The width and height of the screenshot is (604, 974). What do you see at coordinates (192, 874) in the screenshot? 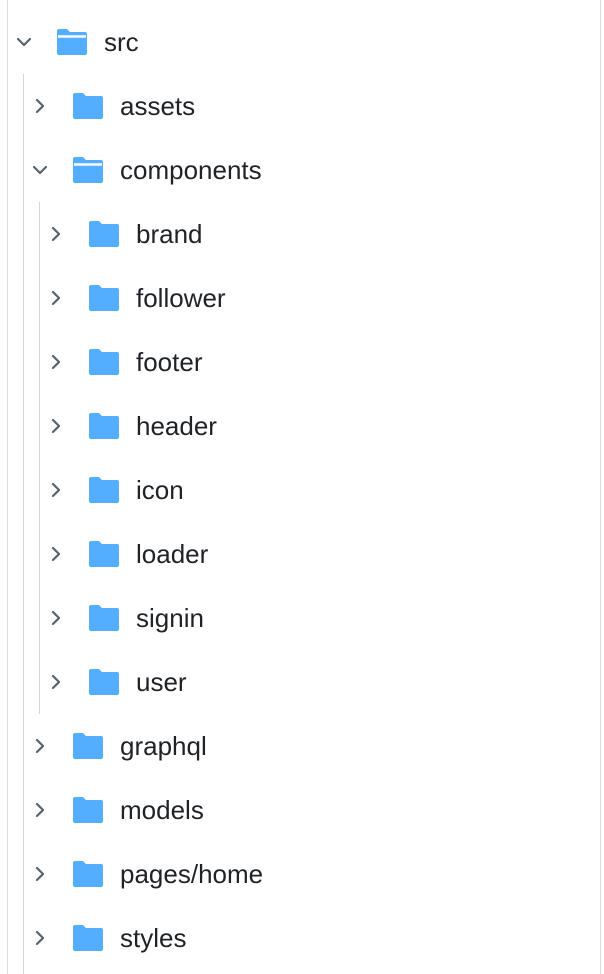
I see `tree-item-label: pages/home` at bounding box center [192, 874].